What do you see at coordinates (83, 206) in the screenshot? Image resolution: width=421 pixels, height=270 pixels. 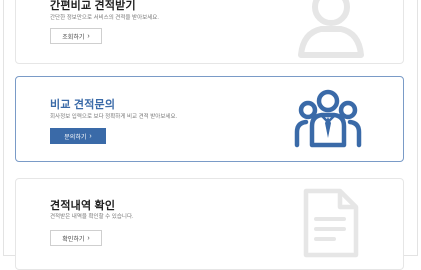 I see `card-title: 견적내역 확인` at bounding box center [83, 206].